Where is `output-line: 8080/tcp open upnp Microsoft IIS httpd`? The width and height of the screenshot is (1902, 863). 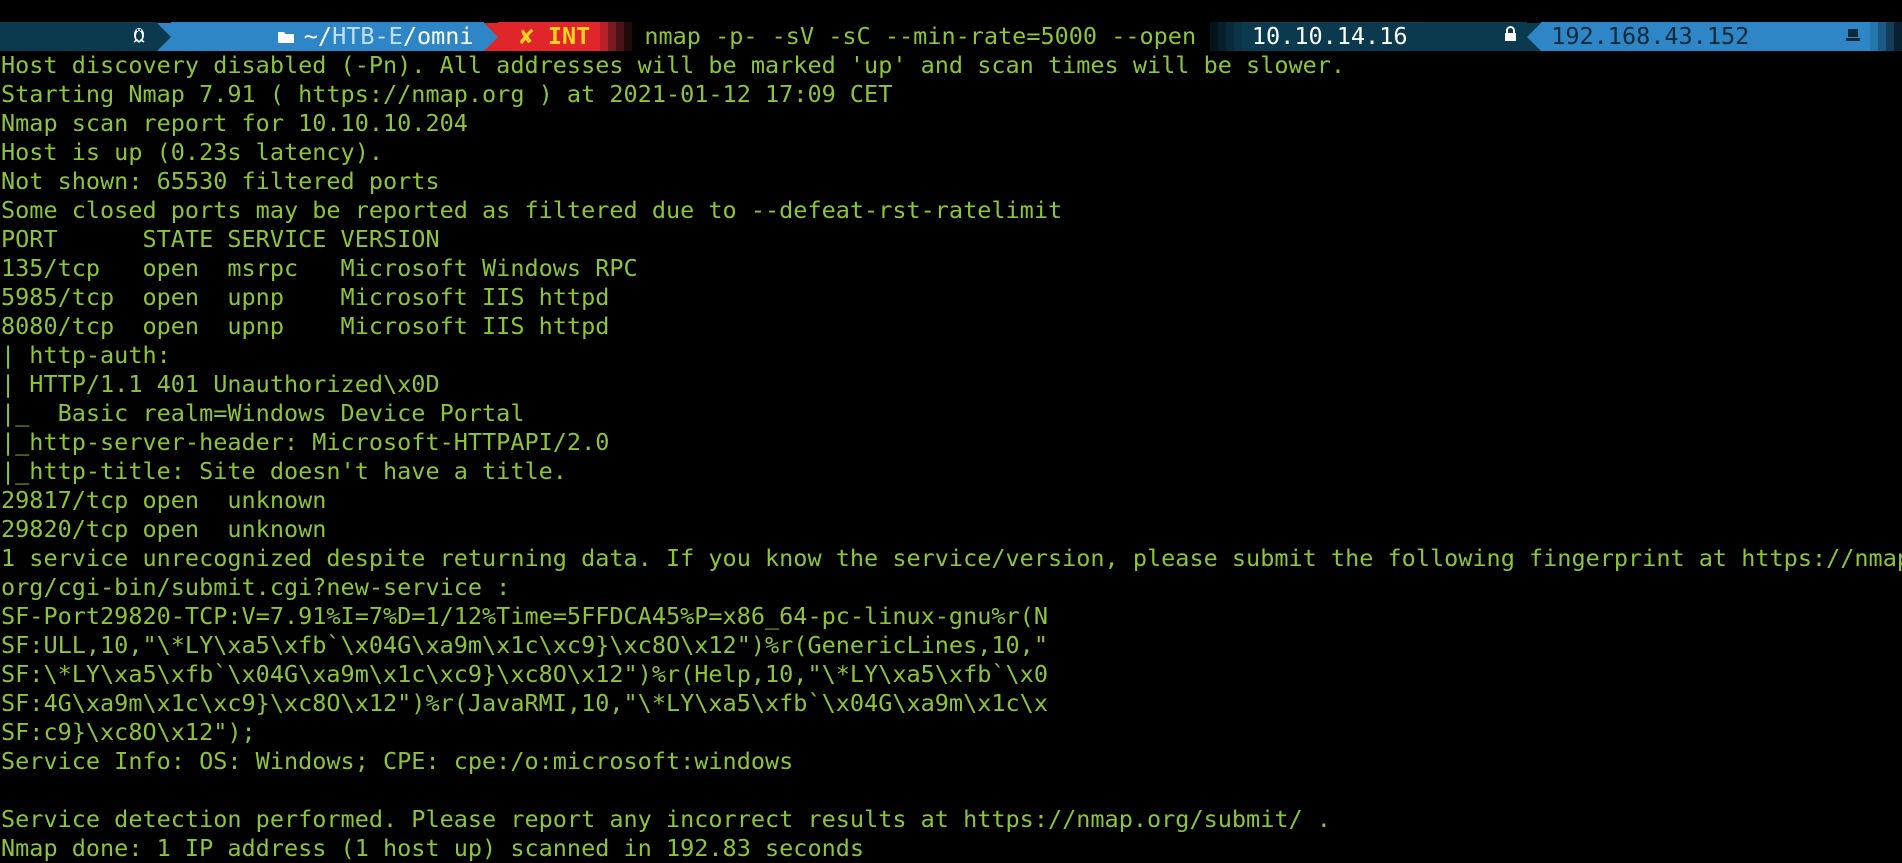 output-line: 8080/tcp open upnp Microsoft IIS httpd is located at coordinates (305, 326).